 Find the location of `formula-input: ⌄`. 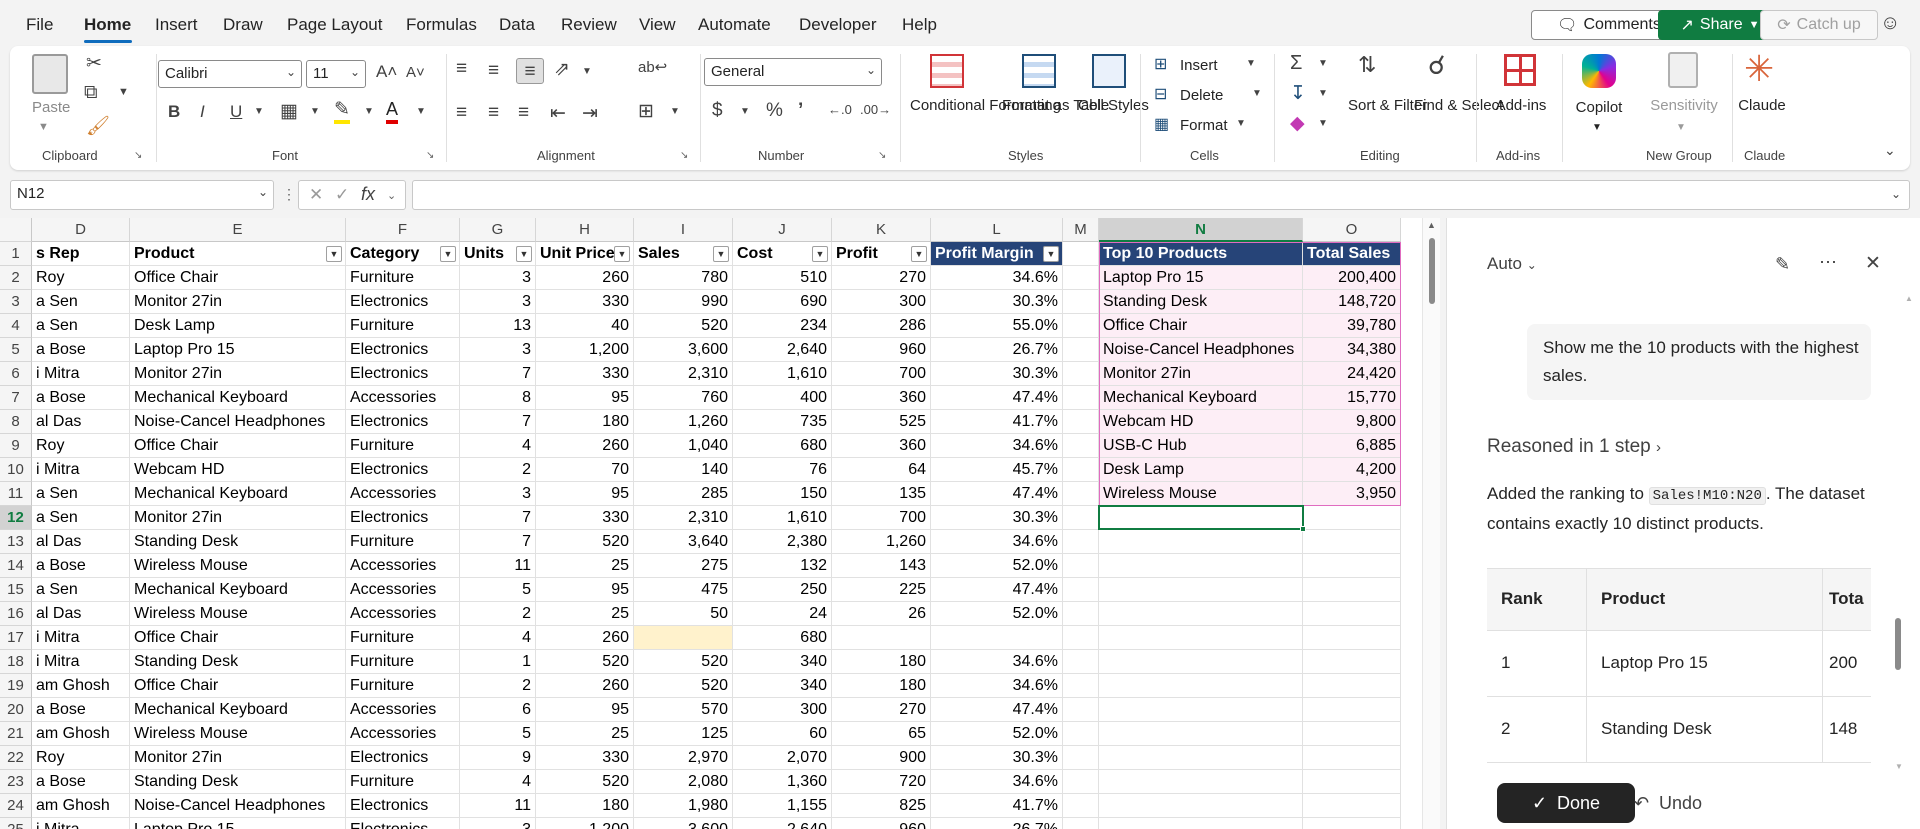

formula-input: ⌄ is located at coordinates (1161, 195).